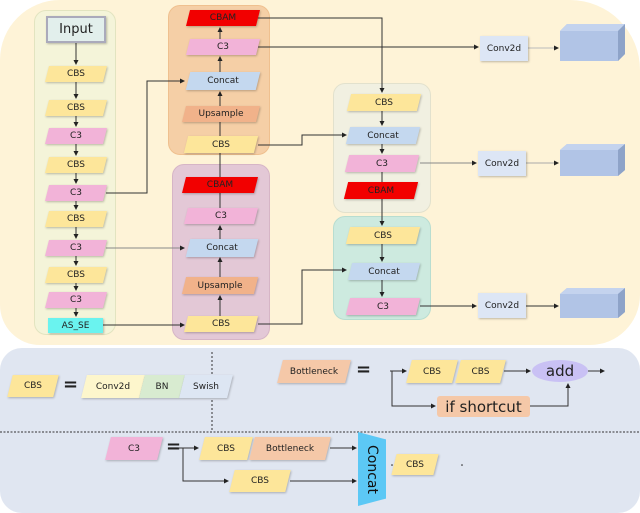 The width and height of the screenshot is (640, 513). Describe the element at coordinates (76, 136) in the screenshot. I see `backbone-c3-1: C3` at that location.